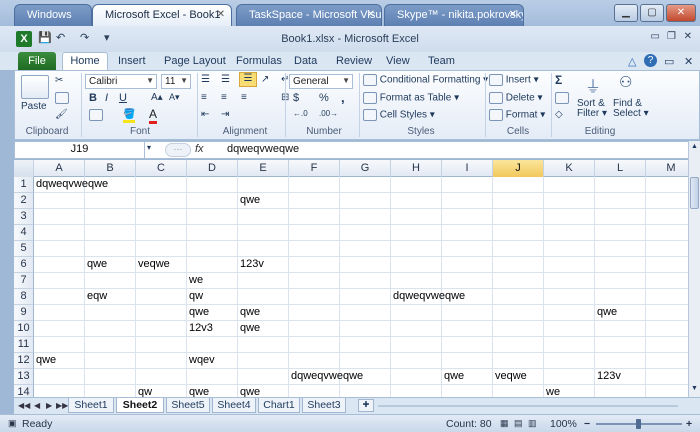  Describe the element at coordinates (161, 168) in the screenshot. I see `column-header-c: C` at that location.